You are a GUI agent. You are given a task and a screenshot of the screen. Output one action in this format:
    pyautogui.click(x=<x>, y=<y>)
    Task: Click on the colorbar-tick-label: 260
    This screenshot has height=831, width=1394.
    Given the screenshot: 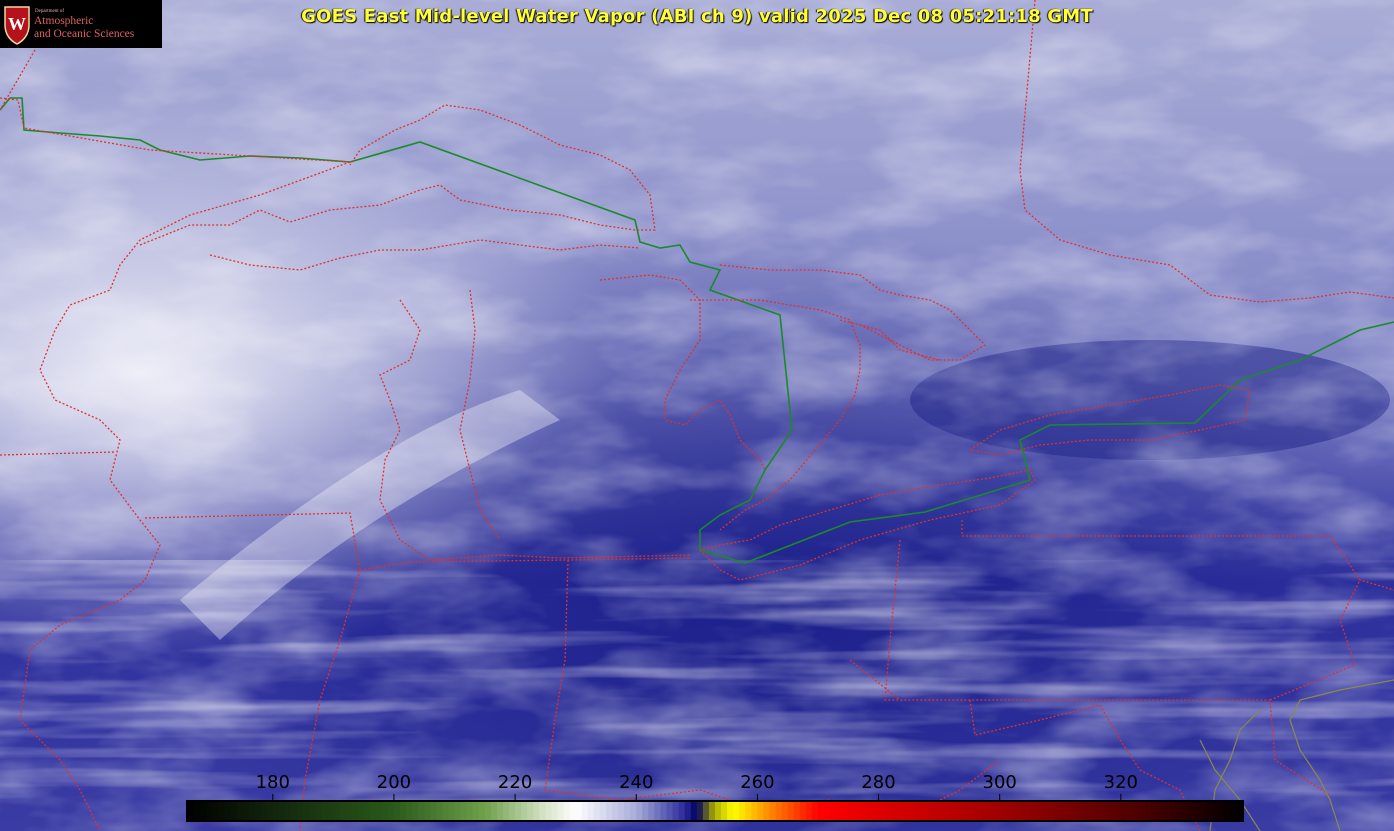 What is the action you would take?
    pyautogui.click(x=757, y=782)
    